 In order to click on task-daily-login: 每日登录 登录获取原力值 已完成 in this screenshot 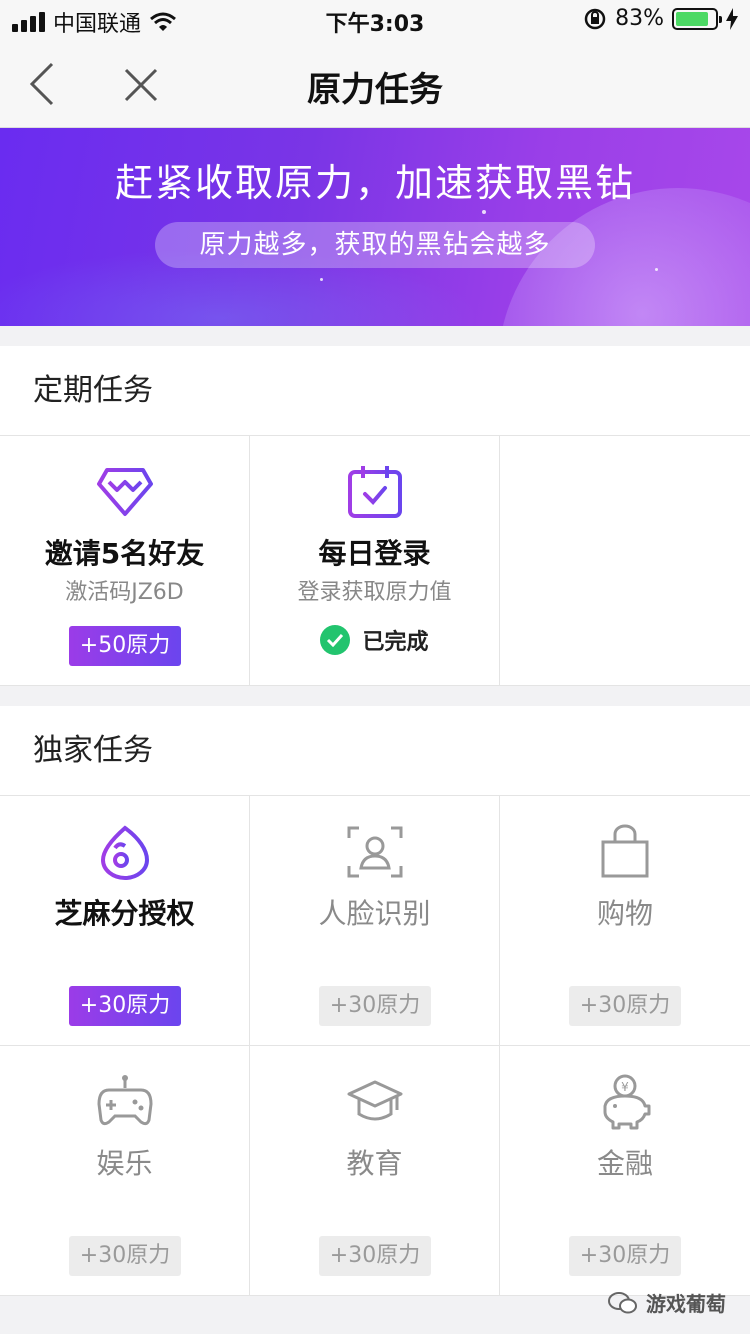, I will do `click(375, 561)`.